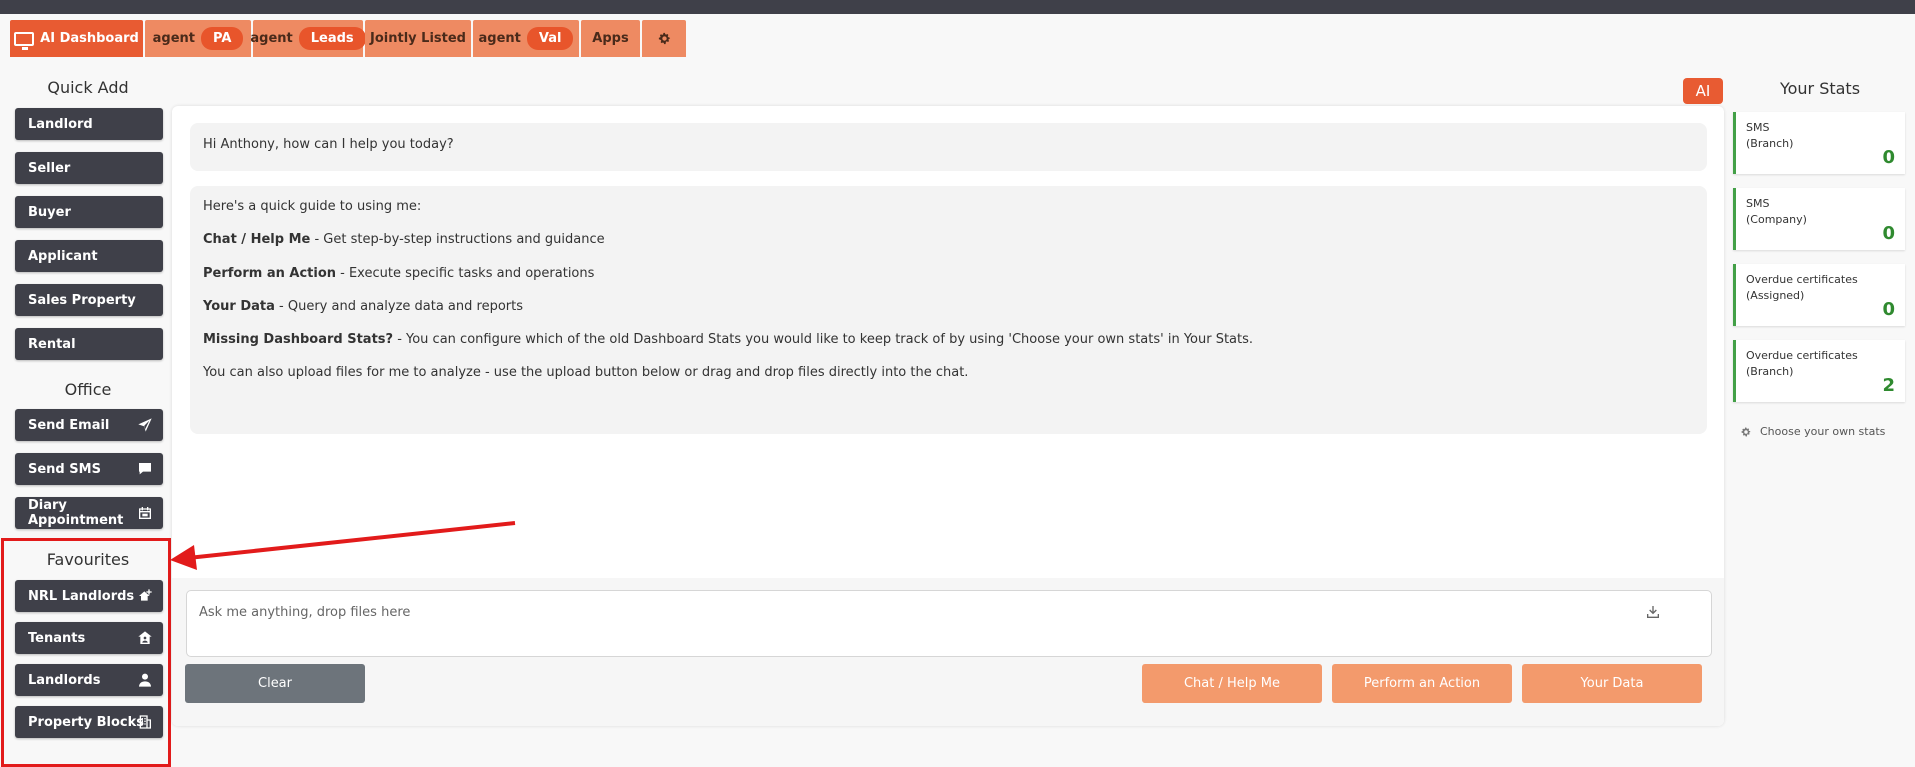 The image size is (1915, 767). What do you see at coordinates (89, 38) in the screenshot?
I see `tab-label: AI Dashboard` at bounding box center [89, 38].